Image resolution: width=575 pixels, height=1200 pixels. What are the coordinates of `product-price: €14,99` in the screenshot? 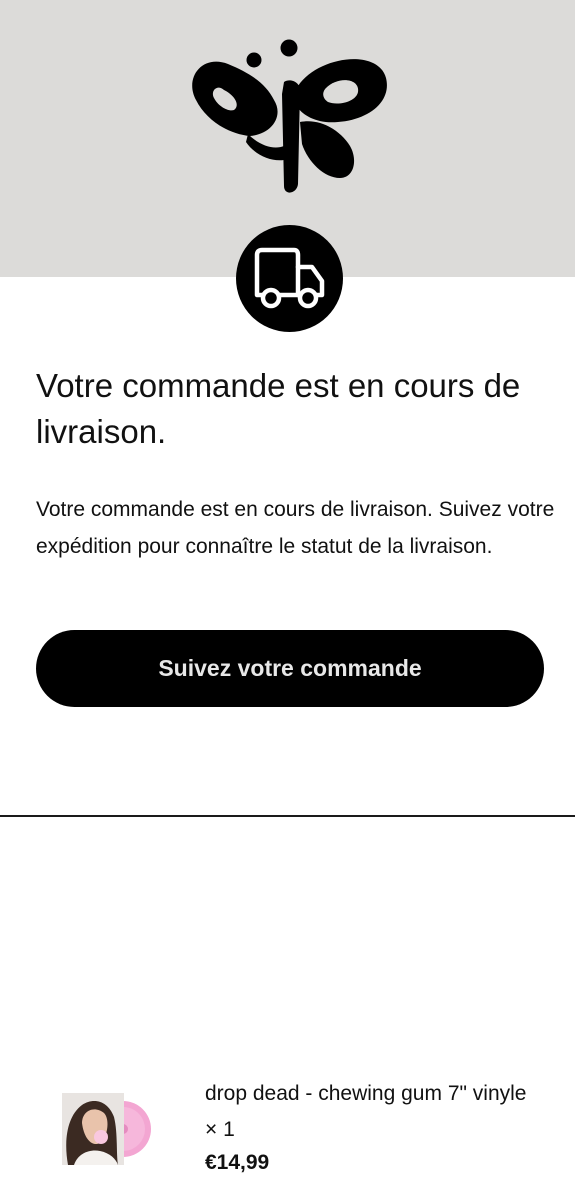 It's located at (237, 1162).